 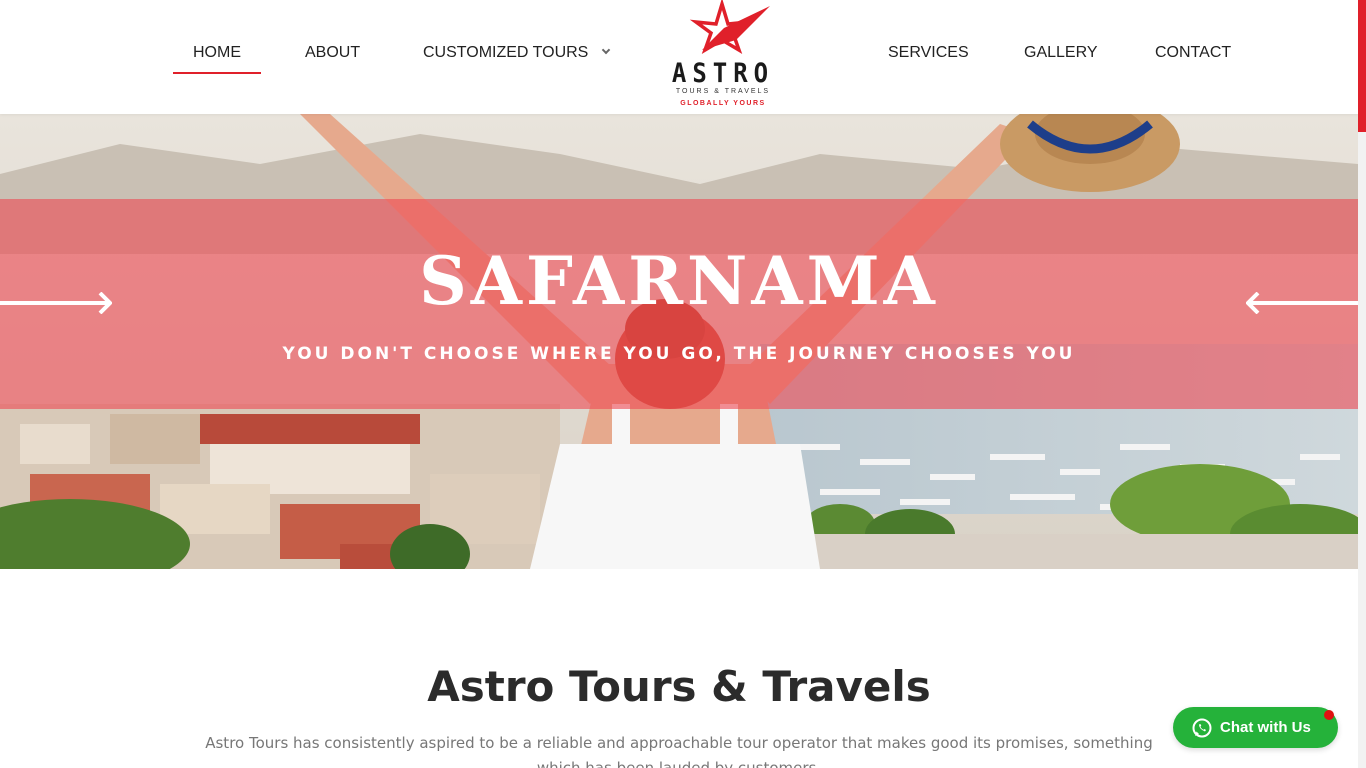 What do you see at coordinates (723, 103) in the screenshot?
I see `logo-tagline: GLOBALLY YOURS` at bounding box center [723, 103].